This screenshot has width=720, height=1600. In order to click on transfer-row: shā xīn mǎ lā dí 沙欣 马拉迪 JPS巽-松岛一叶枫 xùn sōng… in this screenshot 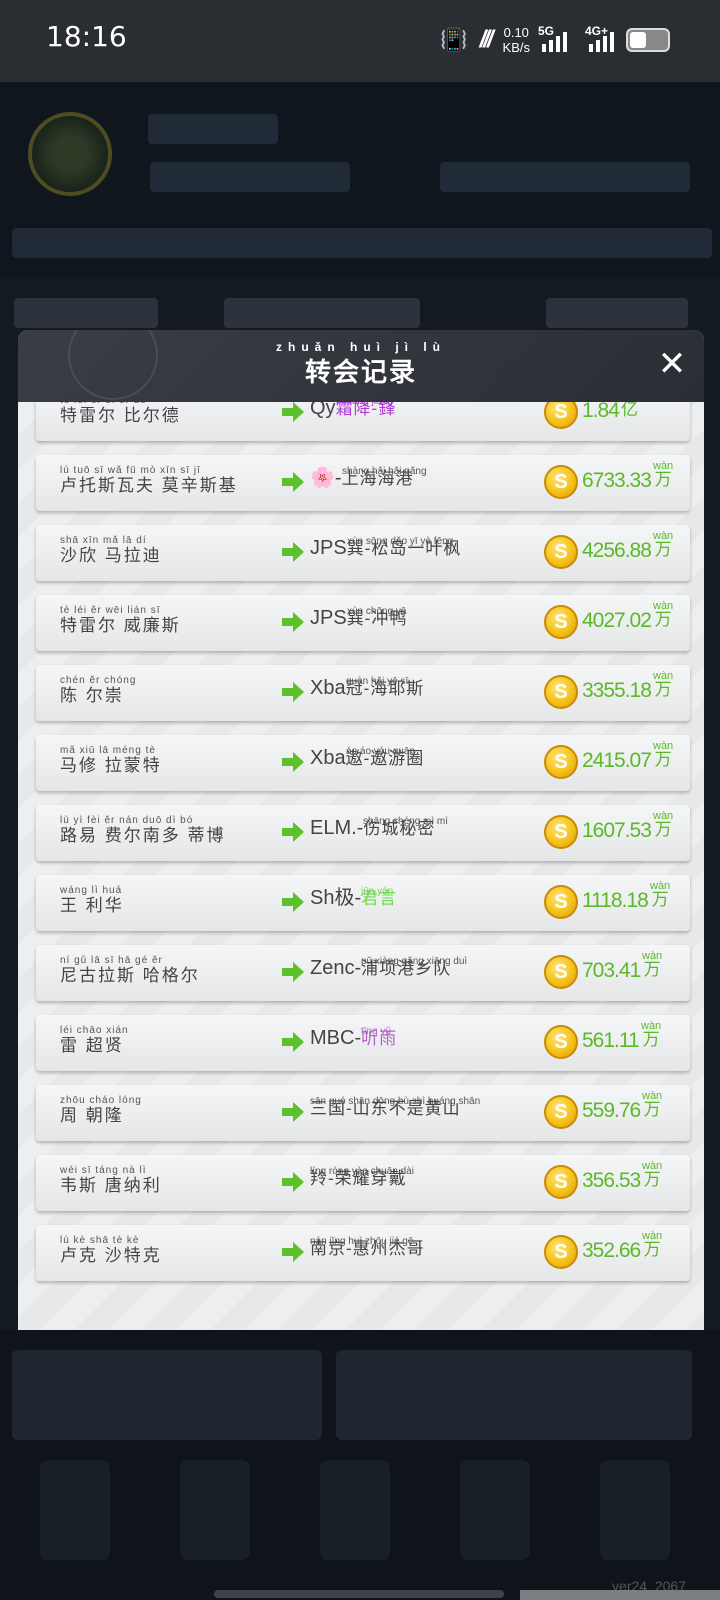, I will do `click(363, 553)`.